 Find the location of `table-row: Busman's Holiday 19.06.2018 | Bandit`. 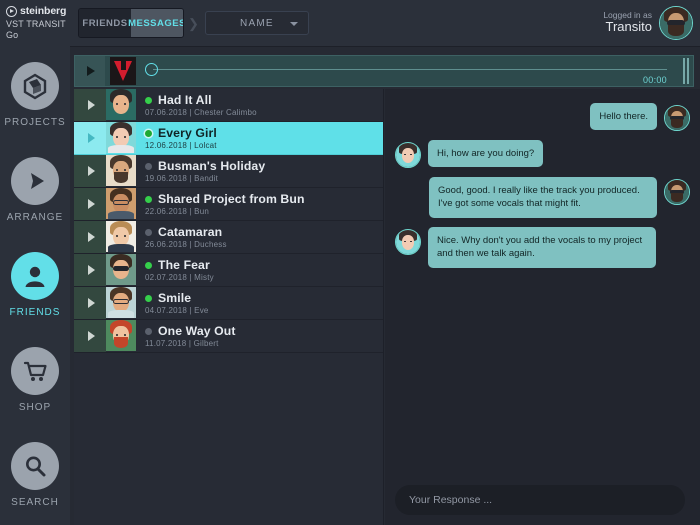

table-row: Busman's Holiday 19.06.2018 | Bandit is located at coordinates (228, 171).